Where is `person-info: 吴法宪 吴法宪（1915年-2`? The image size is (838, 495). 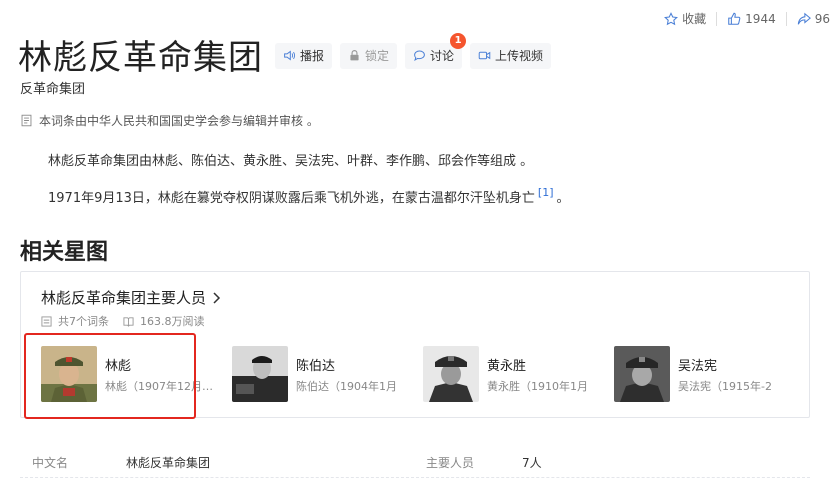
person-info: 吴法宪 吴法宪（1915年-2 is located at coordinates (733, 374).